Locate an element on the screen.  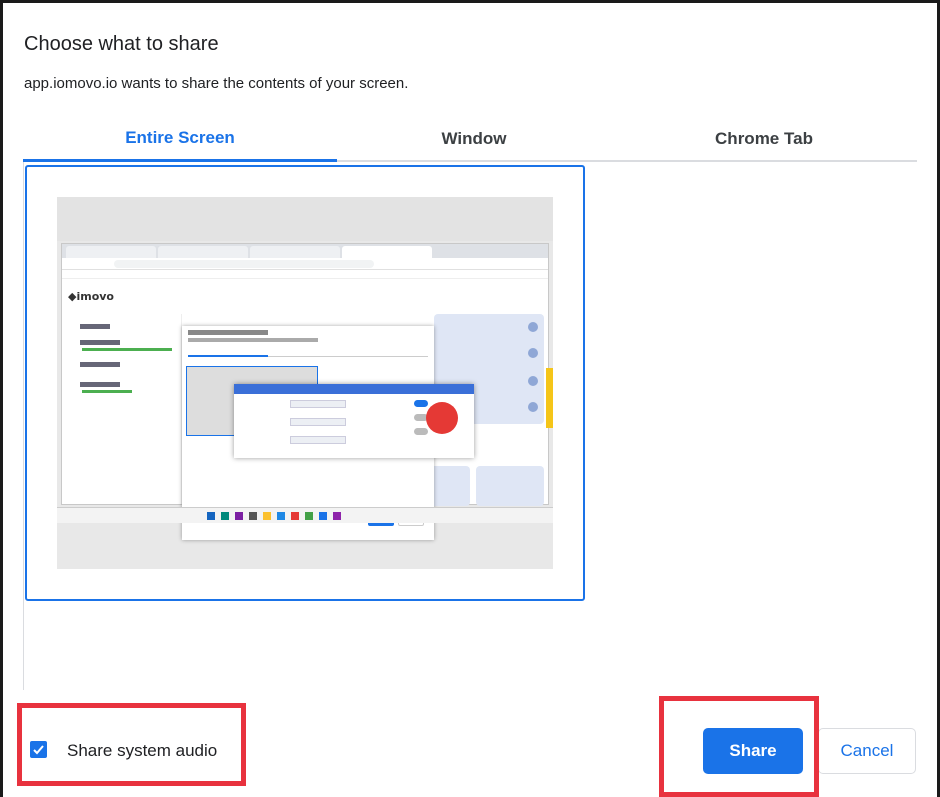
thumbnail-feedback-tab is located at coordinates (549, 398).